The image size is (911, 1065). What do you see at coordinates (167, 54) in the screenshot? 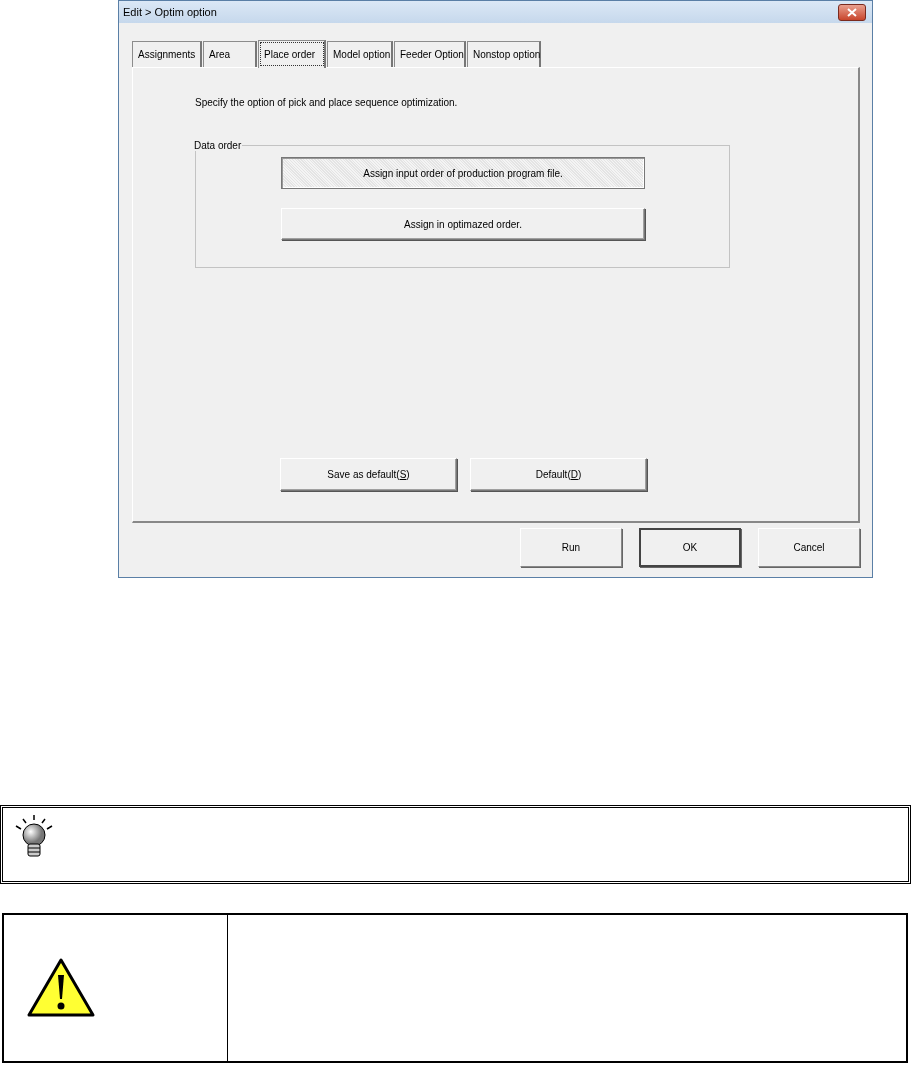
I see `tab: Assignments` at bounding box center [167, 54].